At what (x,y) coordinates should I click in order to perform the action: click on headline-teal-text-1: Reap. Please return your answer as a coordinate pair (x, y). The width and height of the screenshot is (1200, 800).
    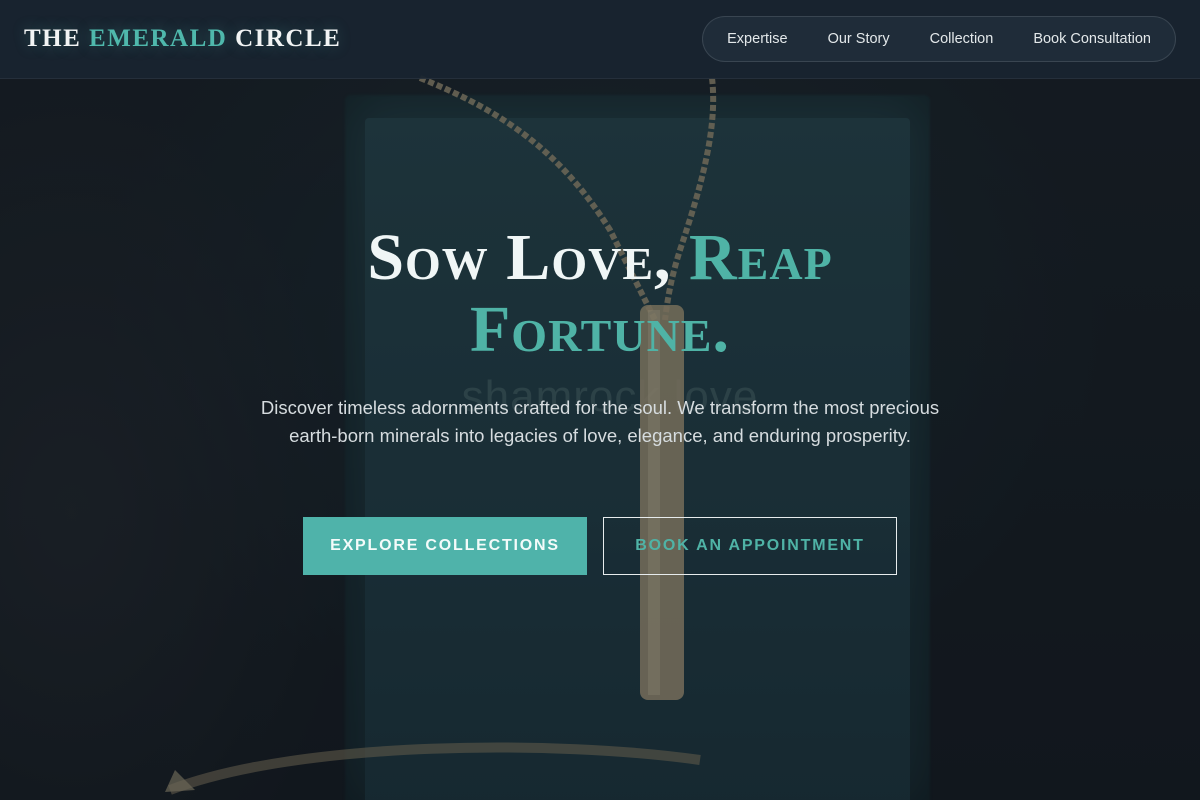
    Looking at the image, I should click on (761, 257).